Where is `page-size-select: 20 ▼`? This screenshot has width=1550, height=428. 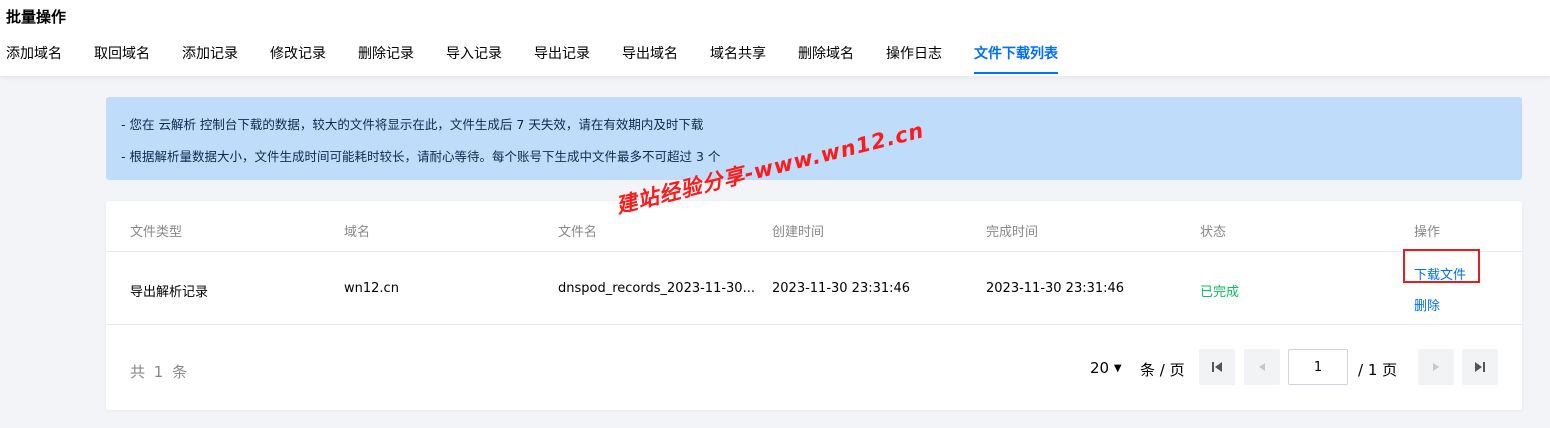
page-size-select: 20 ▼ is located at coordinates (1106, 368).